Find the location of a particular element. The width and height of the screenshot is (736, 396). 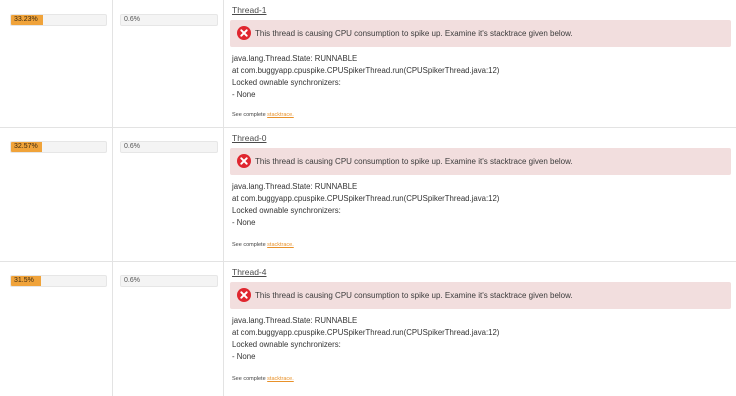

cpu-cell: 32.57% is located at coordinates (56, 194).